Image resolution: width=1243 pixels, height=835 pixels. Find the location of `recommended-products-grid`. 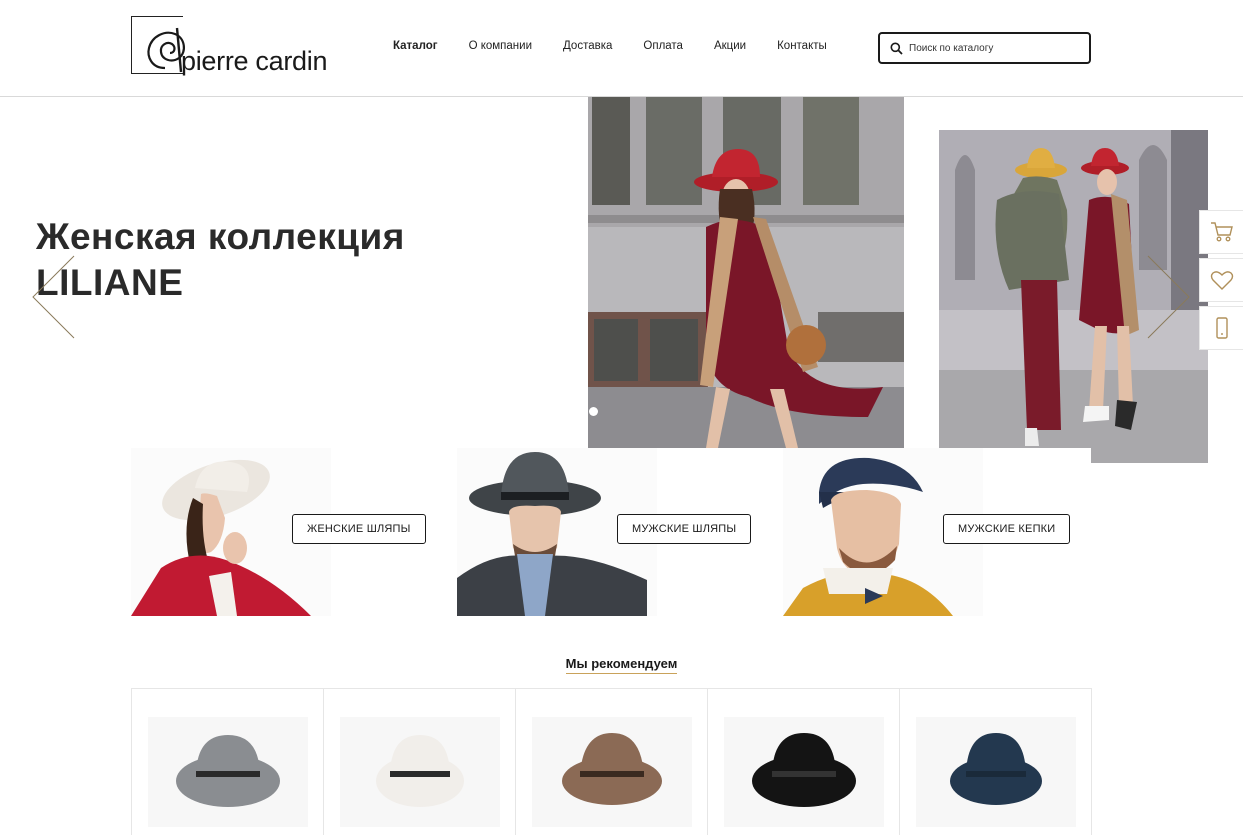

recommended-products-grid is located at coordinates (611, 761).